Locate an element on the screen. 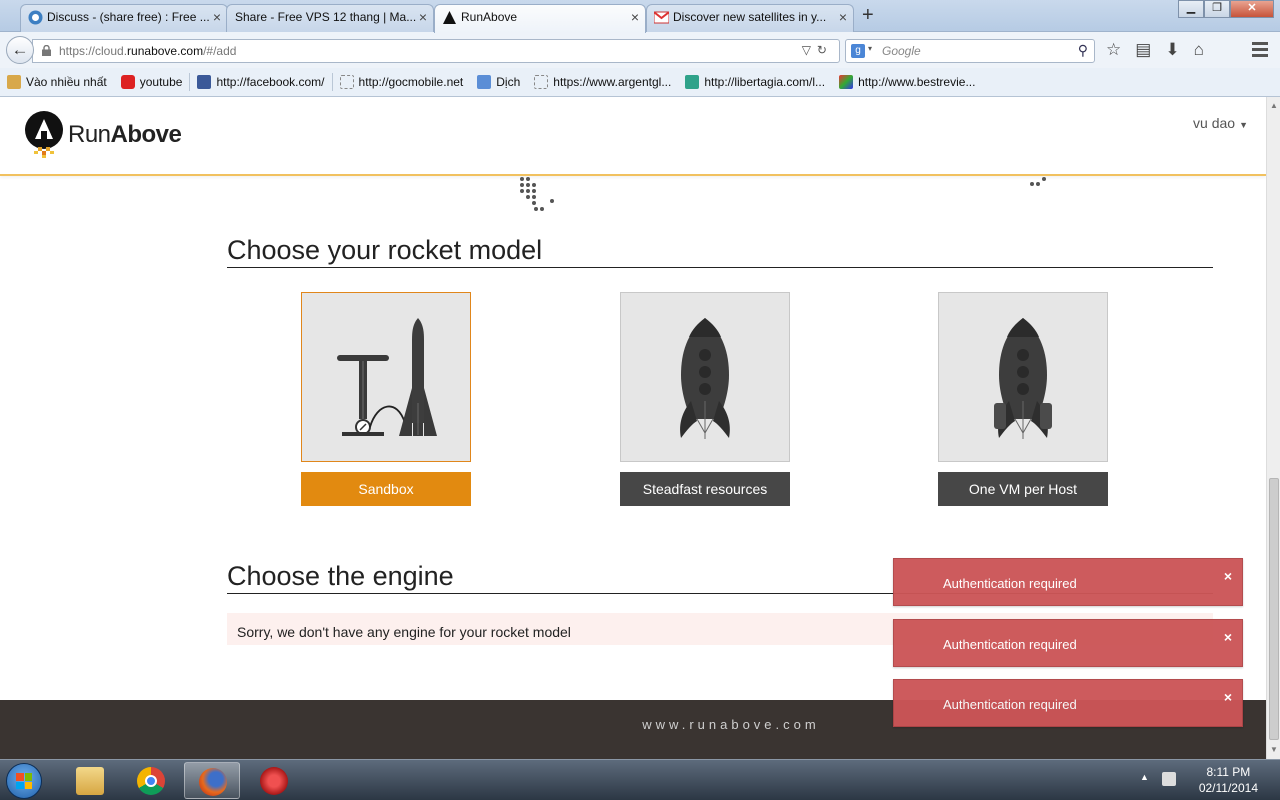  toolbar-icons: ☆ ▤ ⬇ ⌂ is located at coordinates (1155, 50).